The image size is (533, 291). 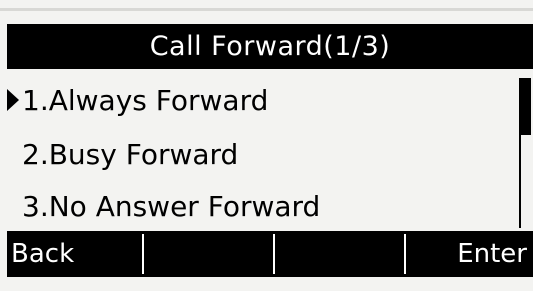 What do you see at coordinates (75, 254) in the screenshot?
I see `back-softkey: Back` at bounding box center [75, 254].